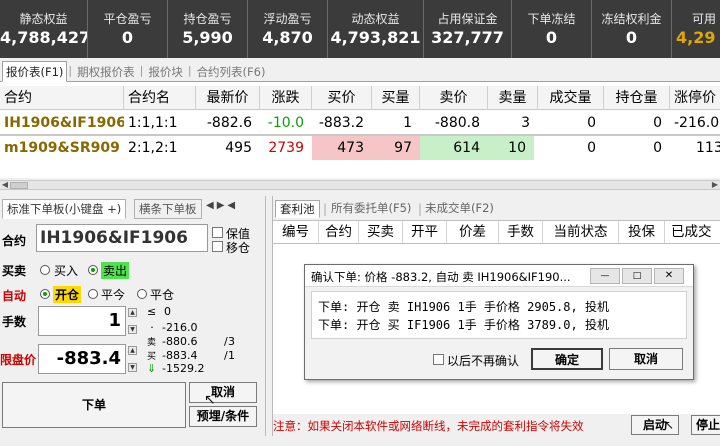  Describe the element at coordinates (217, 246) in the screenshot. I see `move-position-checkbox` at that location.